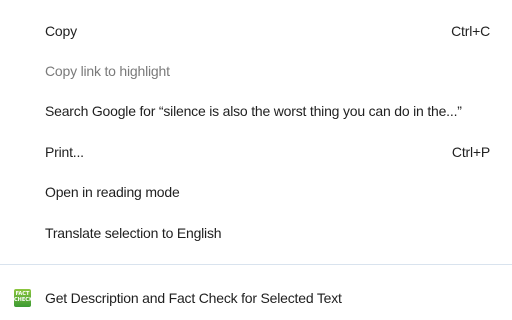  What do you see at coordinates (256, 264) in the screenshot?
I see `menu-divider` at bounding box center [256, 264].